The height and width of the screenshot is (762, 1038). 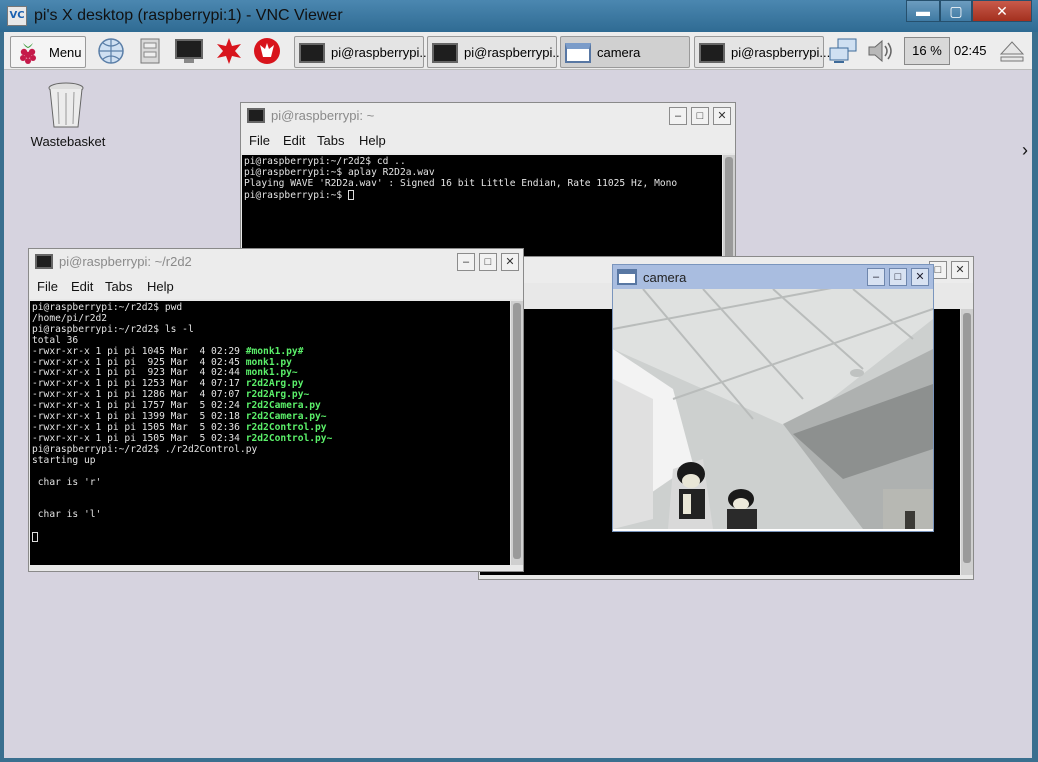 I want to click on file-perm: -rwxr-xr-x 1 pi pi 1253 Mar 4 07:17, so click(x=139, y=384).